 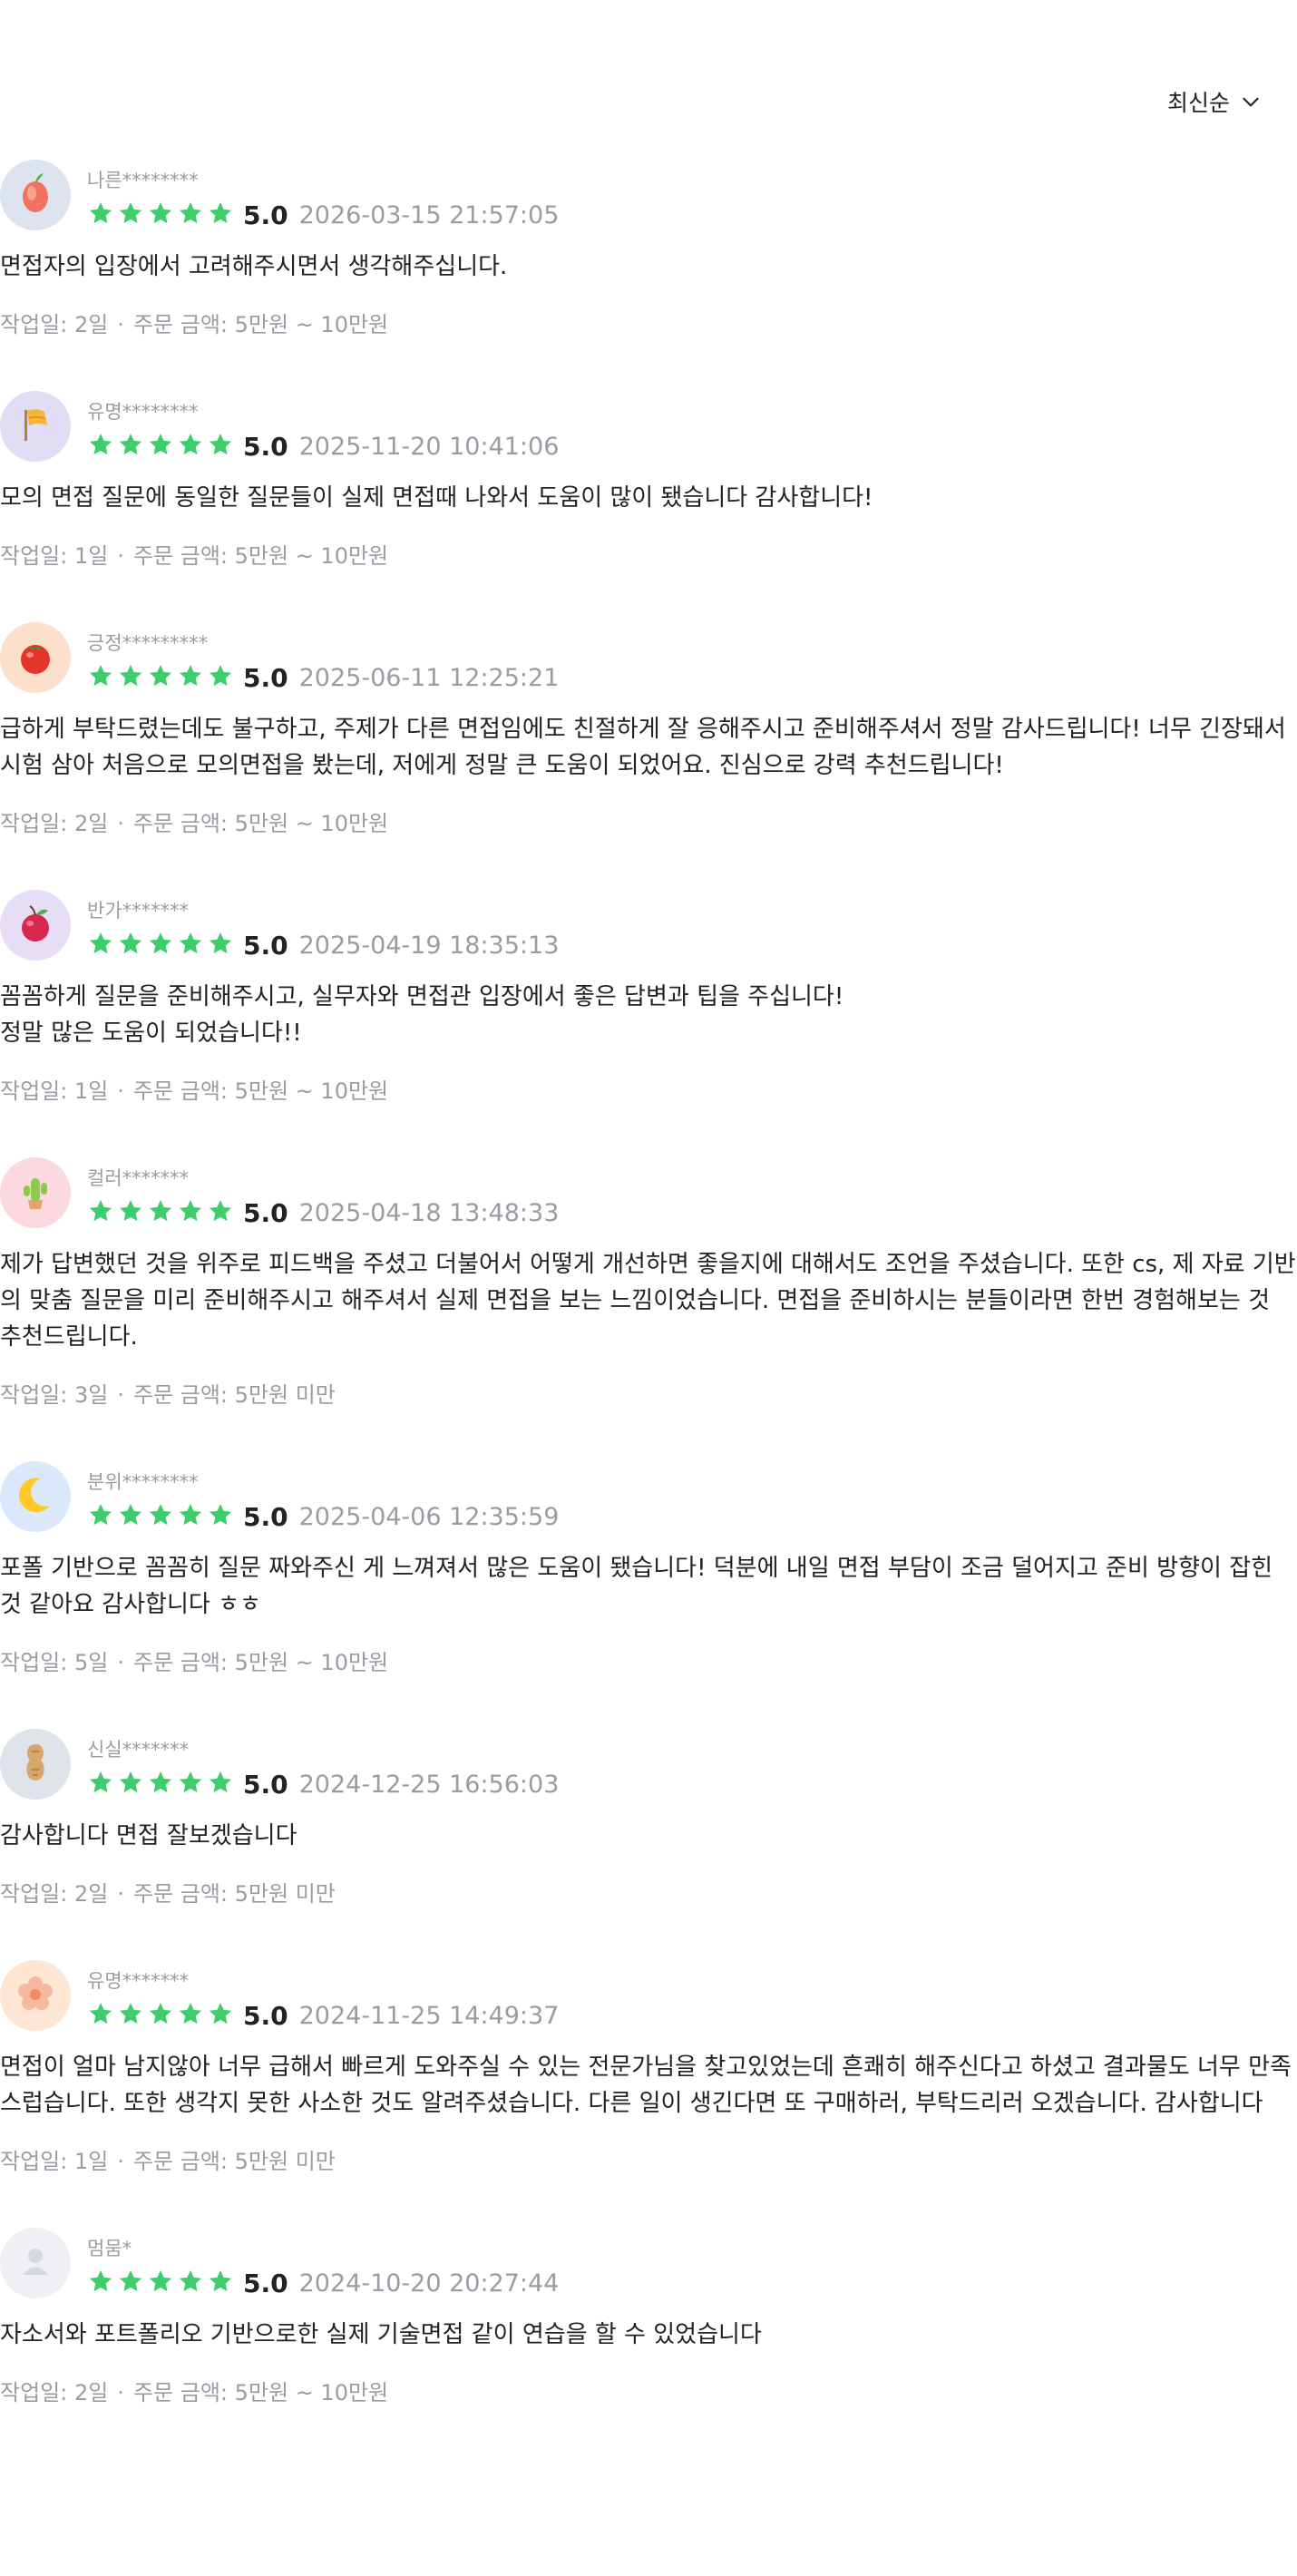 I want to click on tomato-icon, so click(x=35, y=658).